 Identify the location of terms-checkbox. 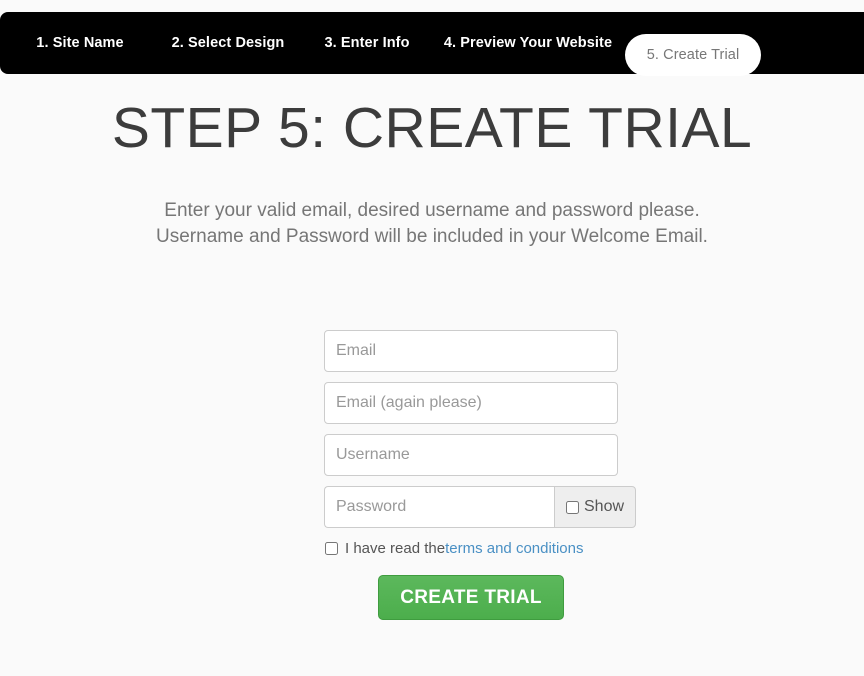
(331, 548).